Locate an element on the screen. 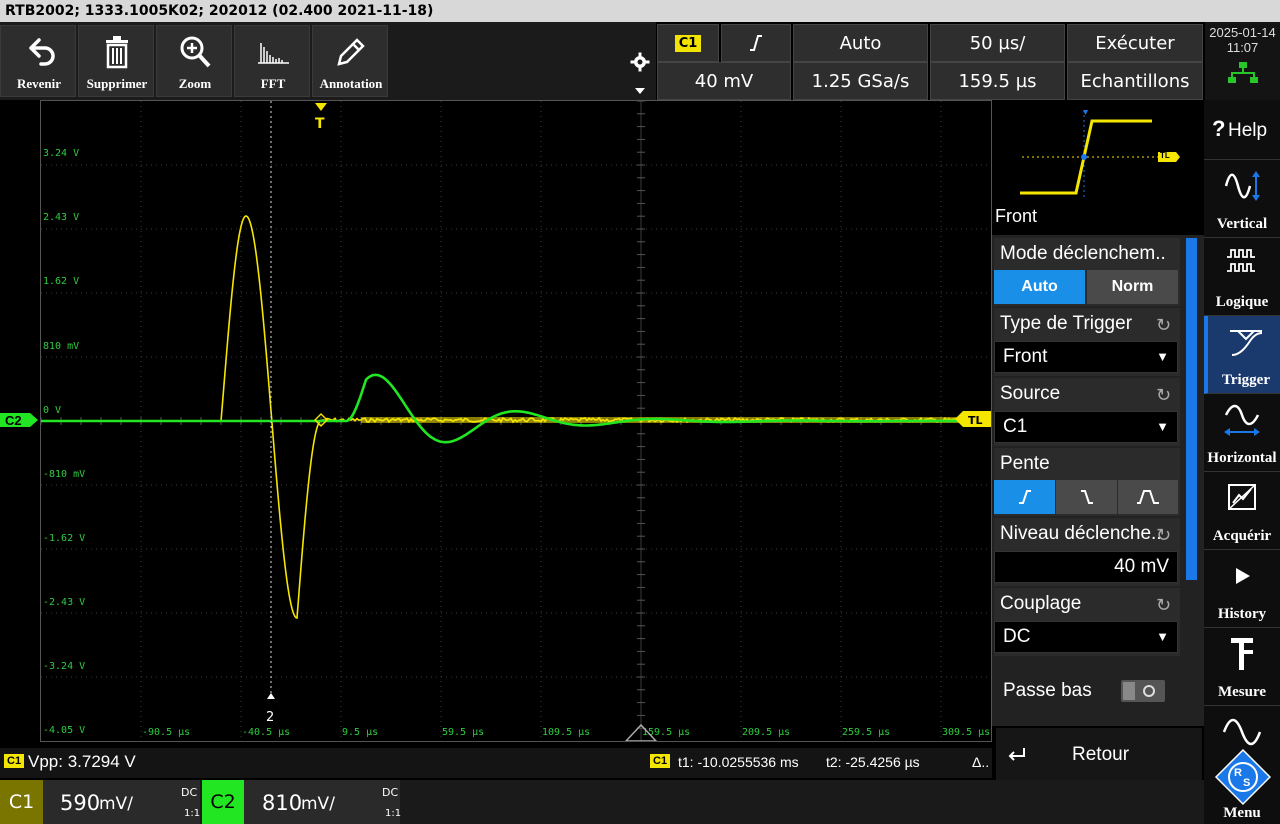 The width and height of the screenshot is (1280, 824). slope-rising-button is located at coordinates (1024, 497).